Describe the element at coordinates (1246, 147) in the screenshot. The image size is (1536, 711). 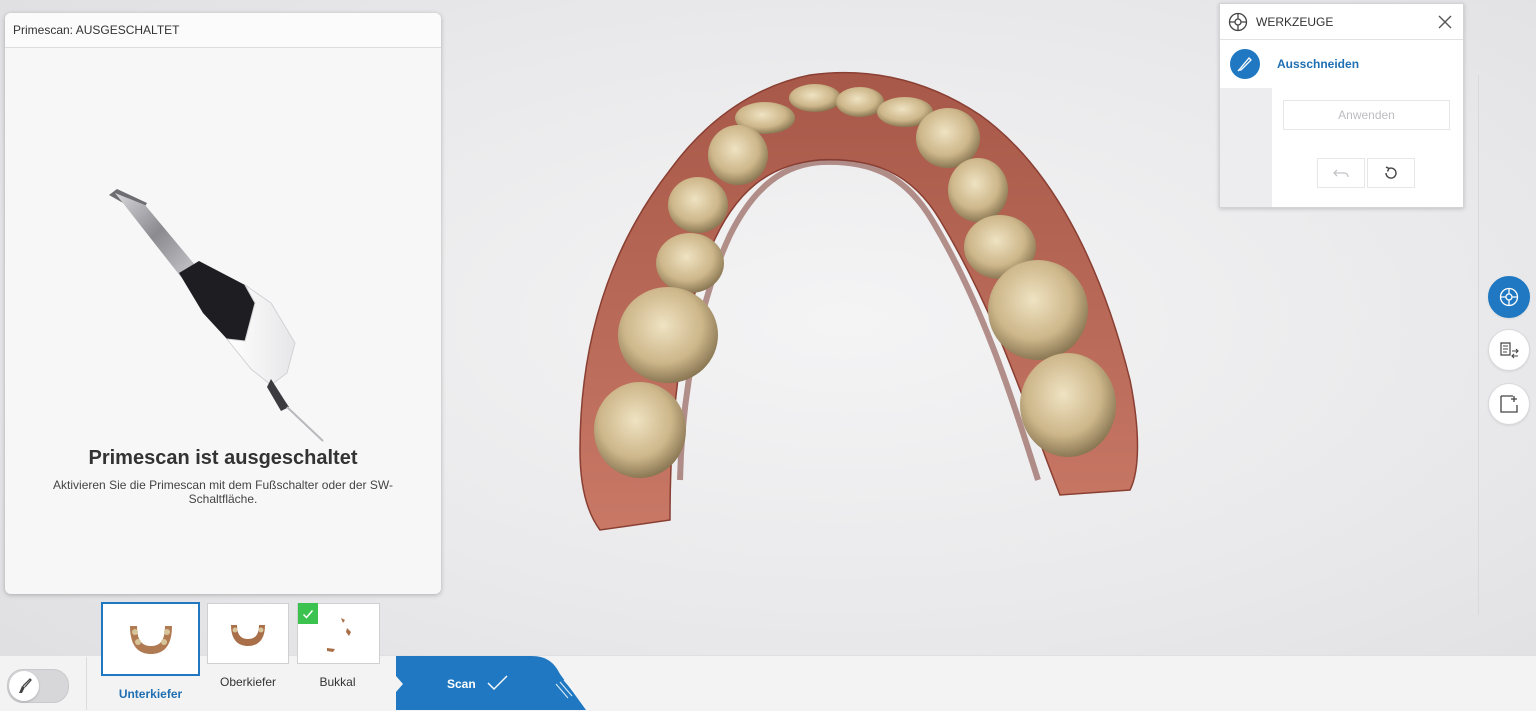
I see `tools-side-strip` at that location.